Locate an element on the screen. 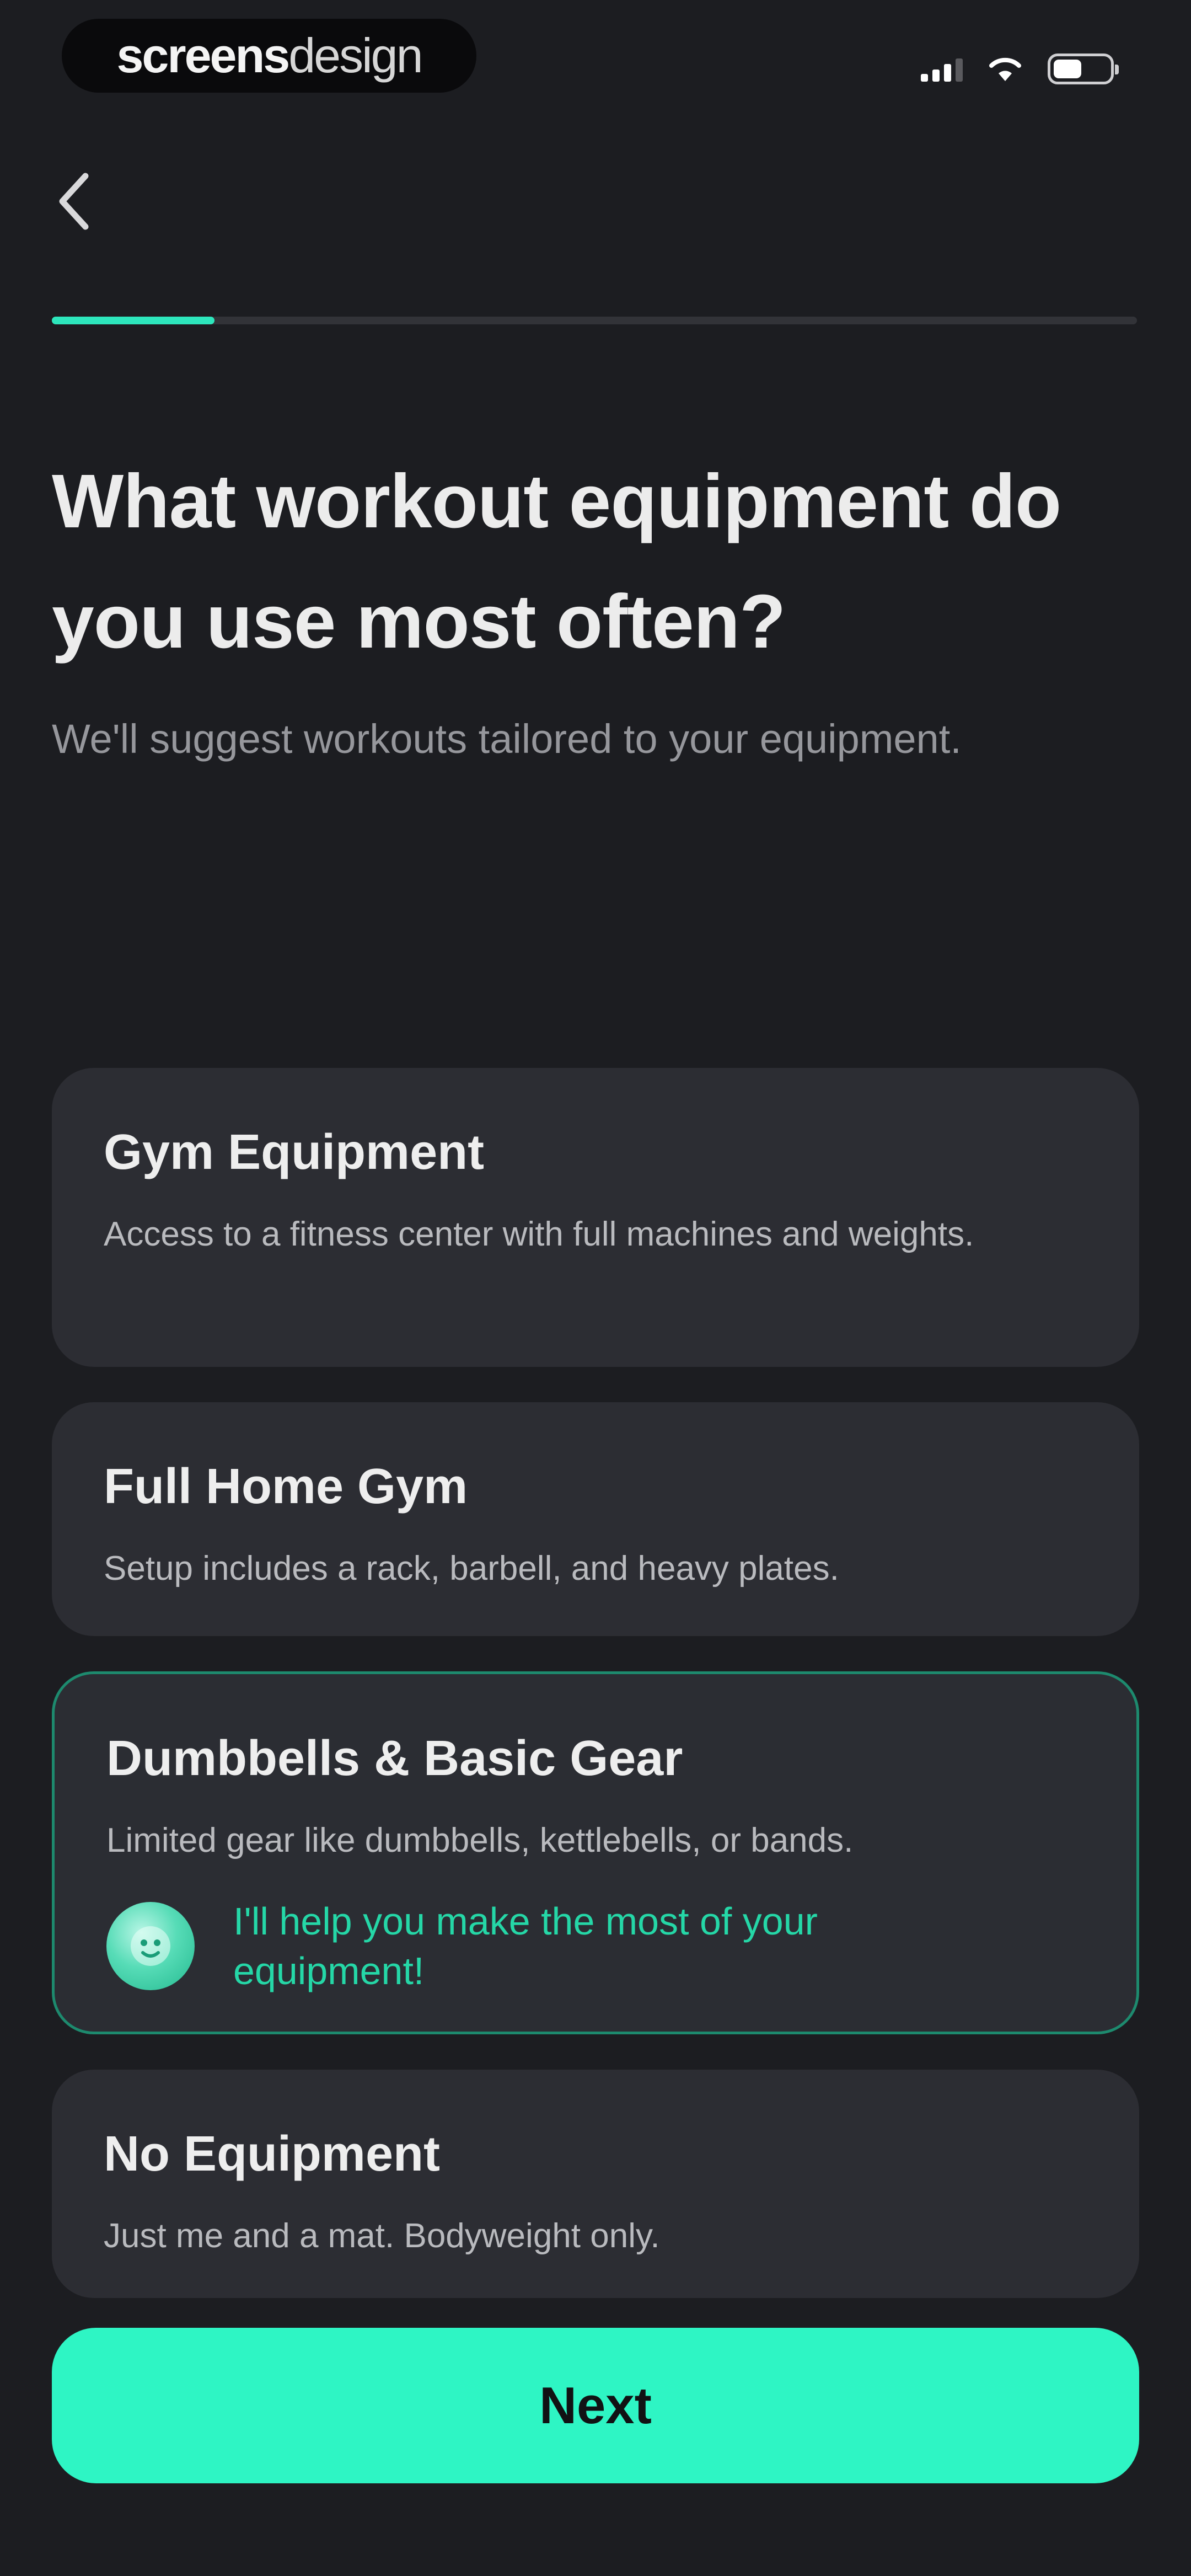 The height and width of the screenshot is (2576, 1191). option-title: Dumbbells & Basic Gear is located at coordinates (395, 1758).